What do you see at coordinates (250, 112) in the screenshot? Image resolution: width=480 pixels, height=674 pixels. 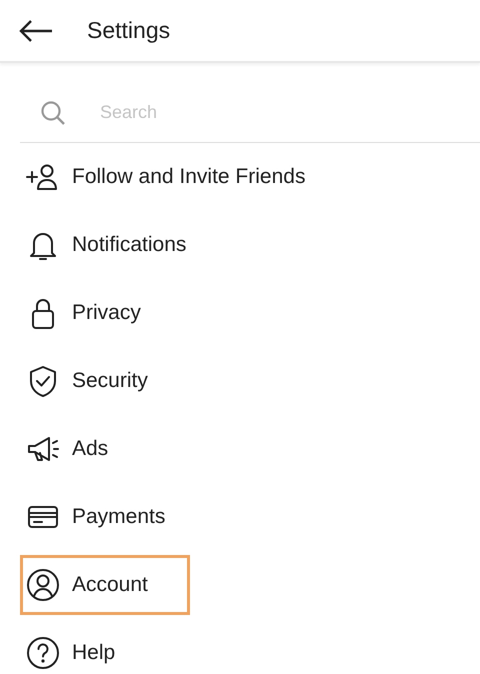 I see `search-field: Search` at bounding box center [250, 112].